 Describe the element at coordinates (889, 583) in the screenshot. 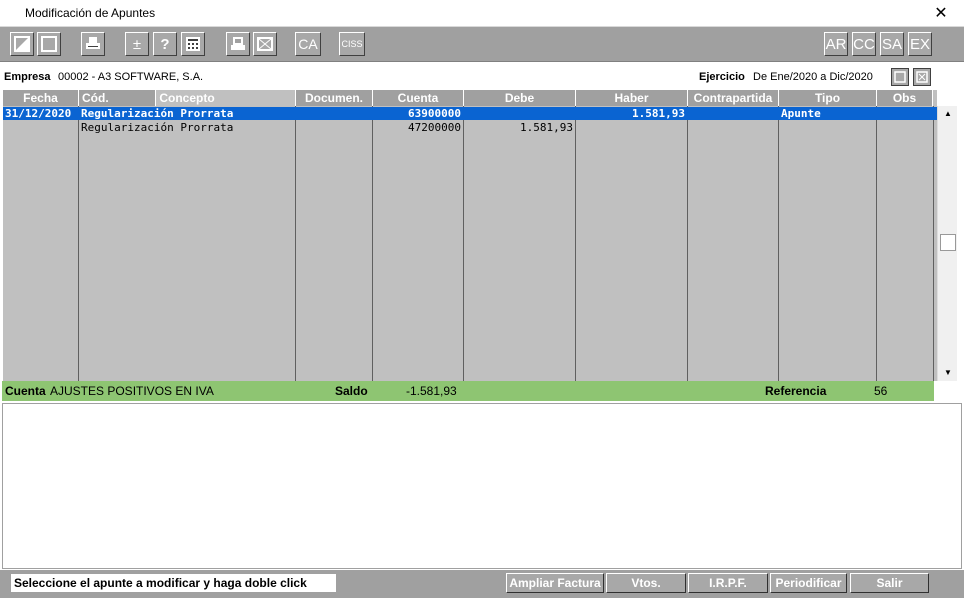

I see `salir-button: Salir` at that location.